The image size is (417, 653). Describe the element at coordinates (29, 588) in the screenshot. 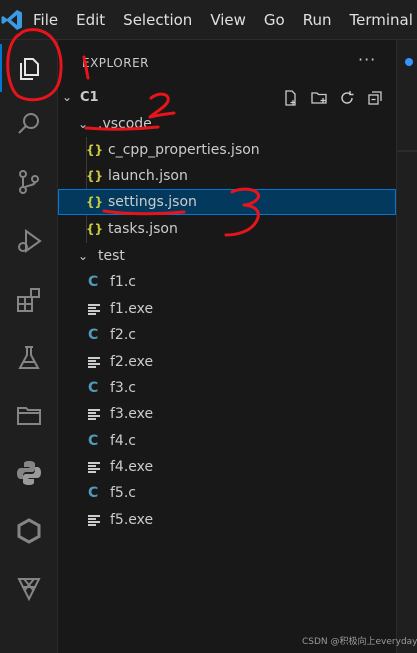

I see `extension-icon` at that location.